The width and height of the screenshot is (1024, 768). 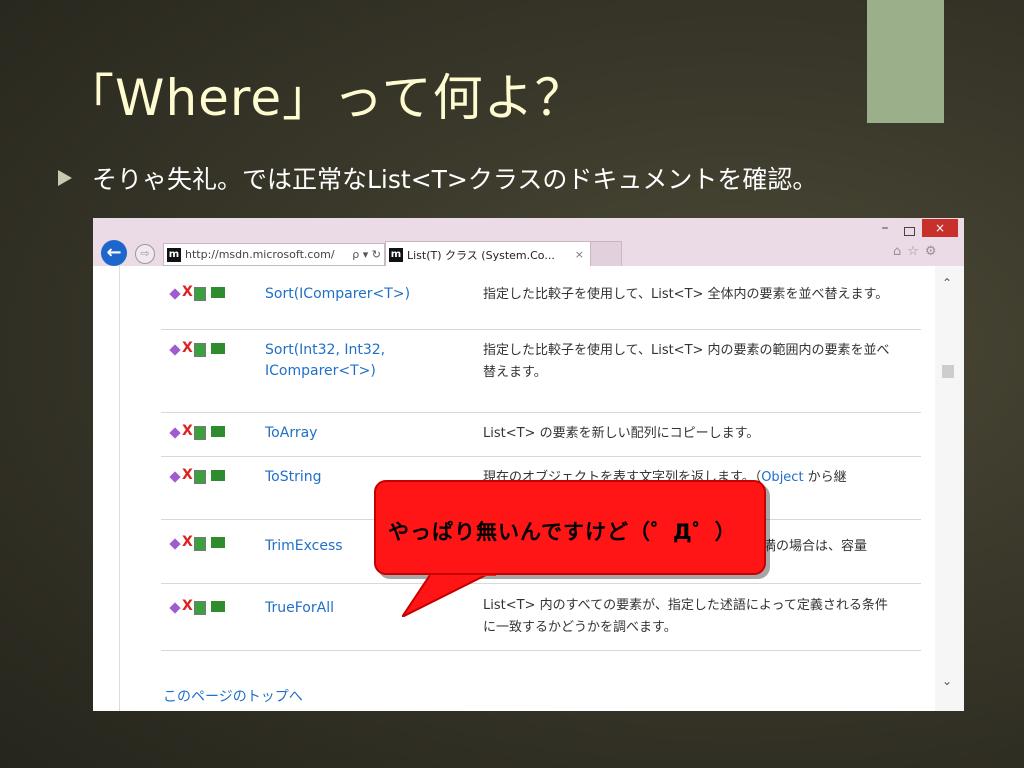 I want to click on member-row: X ToArray List<T> の要素を新しい配列にコピーします。, so click(x=541, y=435).